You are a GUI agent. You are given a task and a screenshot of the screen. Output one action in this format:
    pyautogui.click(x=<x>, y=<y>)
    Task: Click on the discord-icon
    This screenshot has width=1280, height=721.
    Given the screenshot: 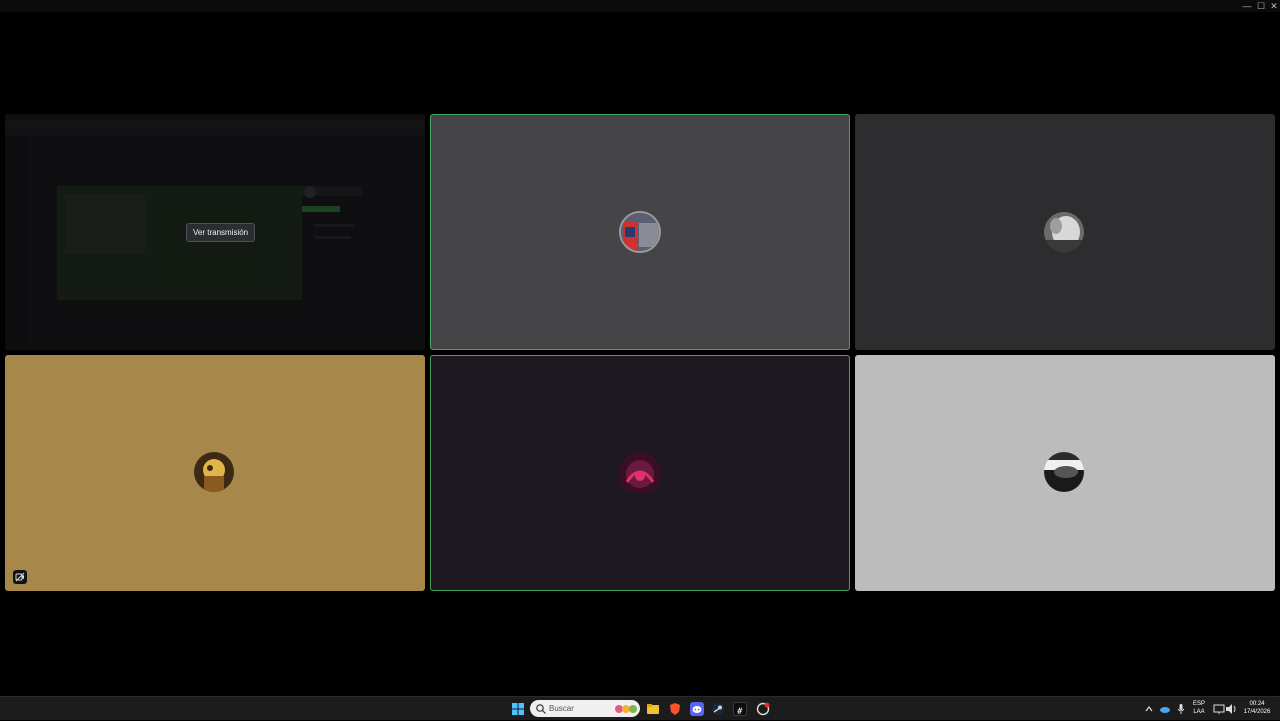 What is the action you would take?
    pyautogui.click(x=697, y=709)
    